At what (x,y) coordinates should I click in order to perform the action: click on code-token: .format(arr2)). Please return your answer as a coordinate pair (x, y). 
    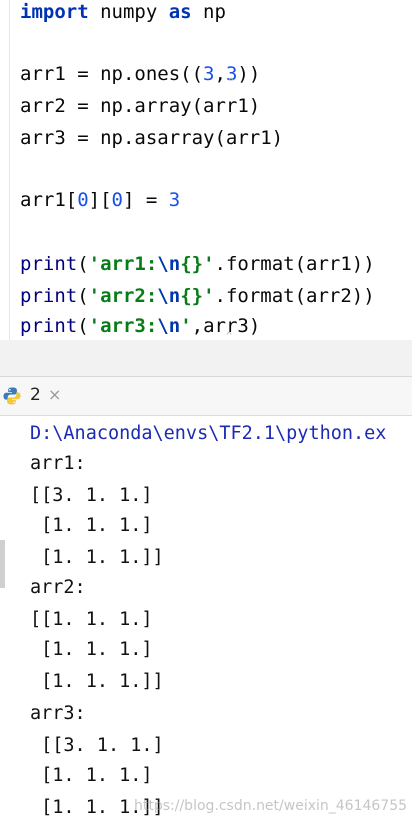
    Looking at the image, I should click on (294, 296).